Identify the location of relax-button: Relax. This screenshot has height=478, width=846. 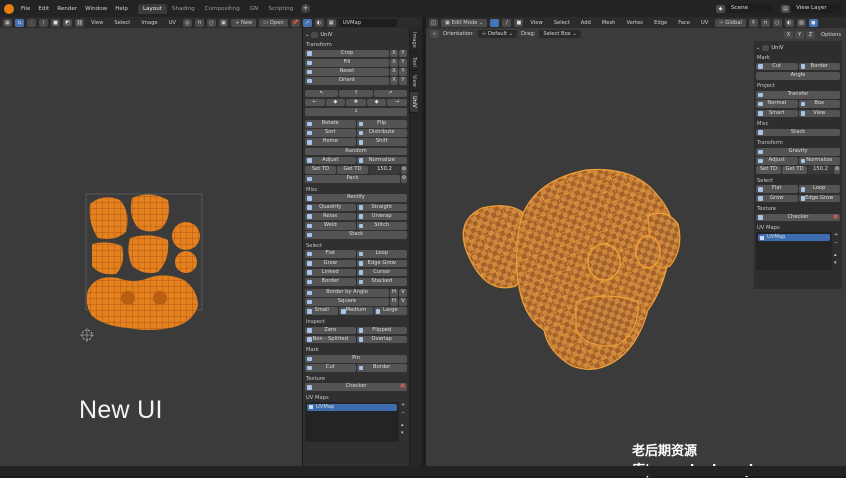
(330, 216).